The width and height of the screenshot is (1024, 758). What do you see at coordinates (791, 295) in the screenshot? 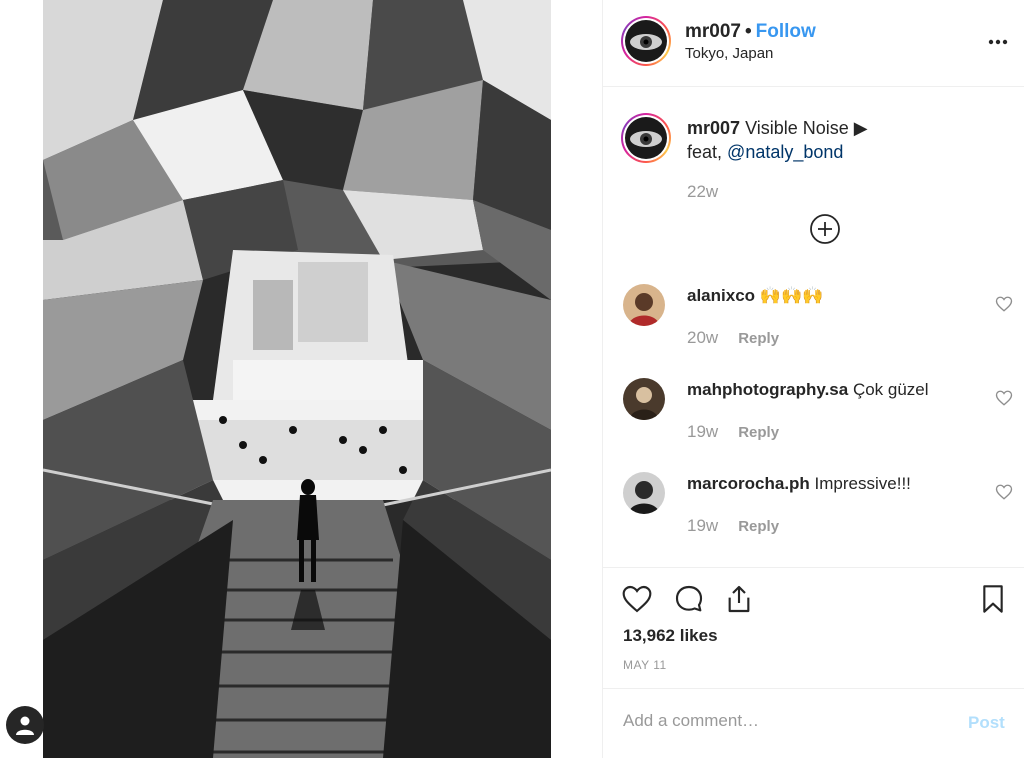
I see `comment-body: 🙌🙌🙌` at bounding box center [791, 295].